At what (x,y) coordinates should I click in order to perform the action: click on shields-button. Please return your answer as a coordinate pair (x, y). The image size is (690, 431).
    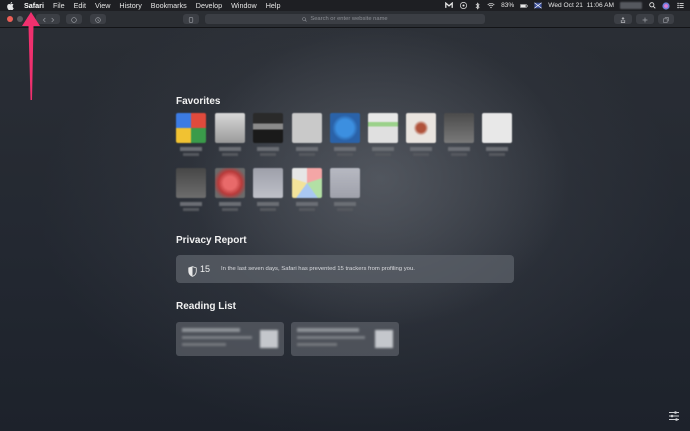
    Looking at the image, I should click on (74, 19).